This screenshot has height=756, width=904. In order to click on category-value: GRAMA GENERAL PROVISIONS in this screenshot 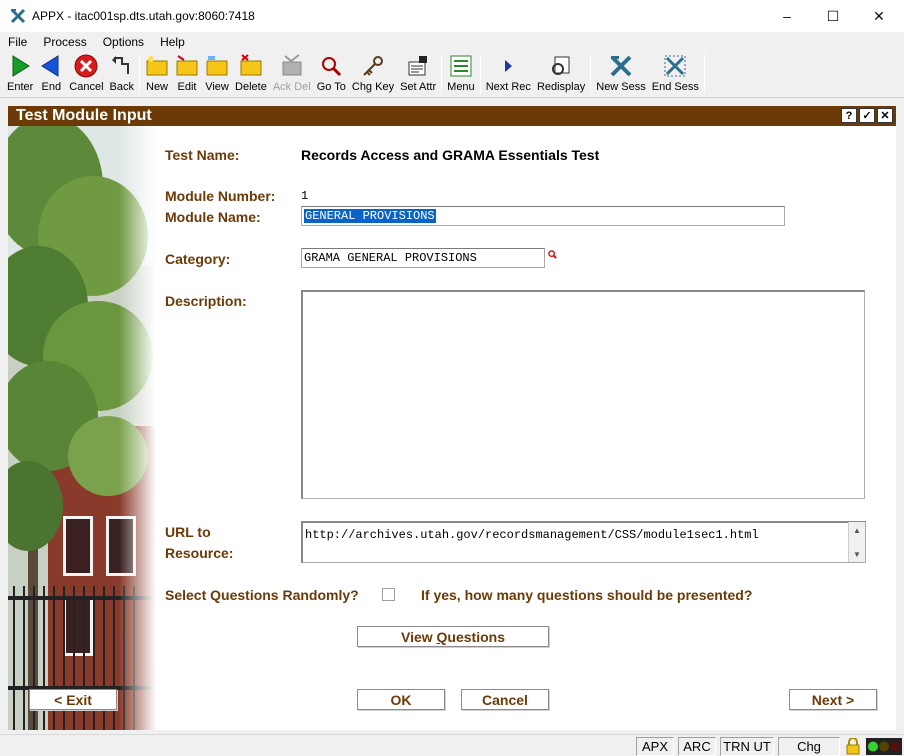, I will do `click(390, 258)`.